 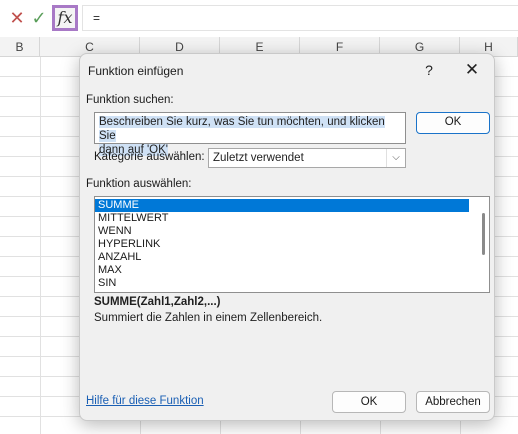 I want to click on function-list-label: Funktion auswählen:, so click(x=139, y=184).